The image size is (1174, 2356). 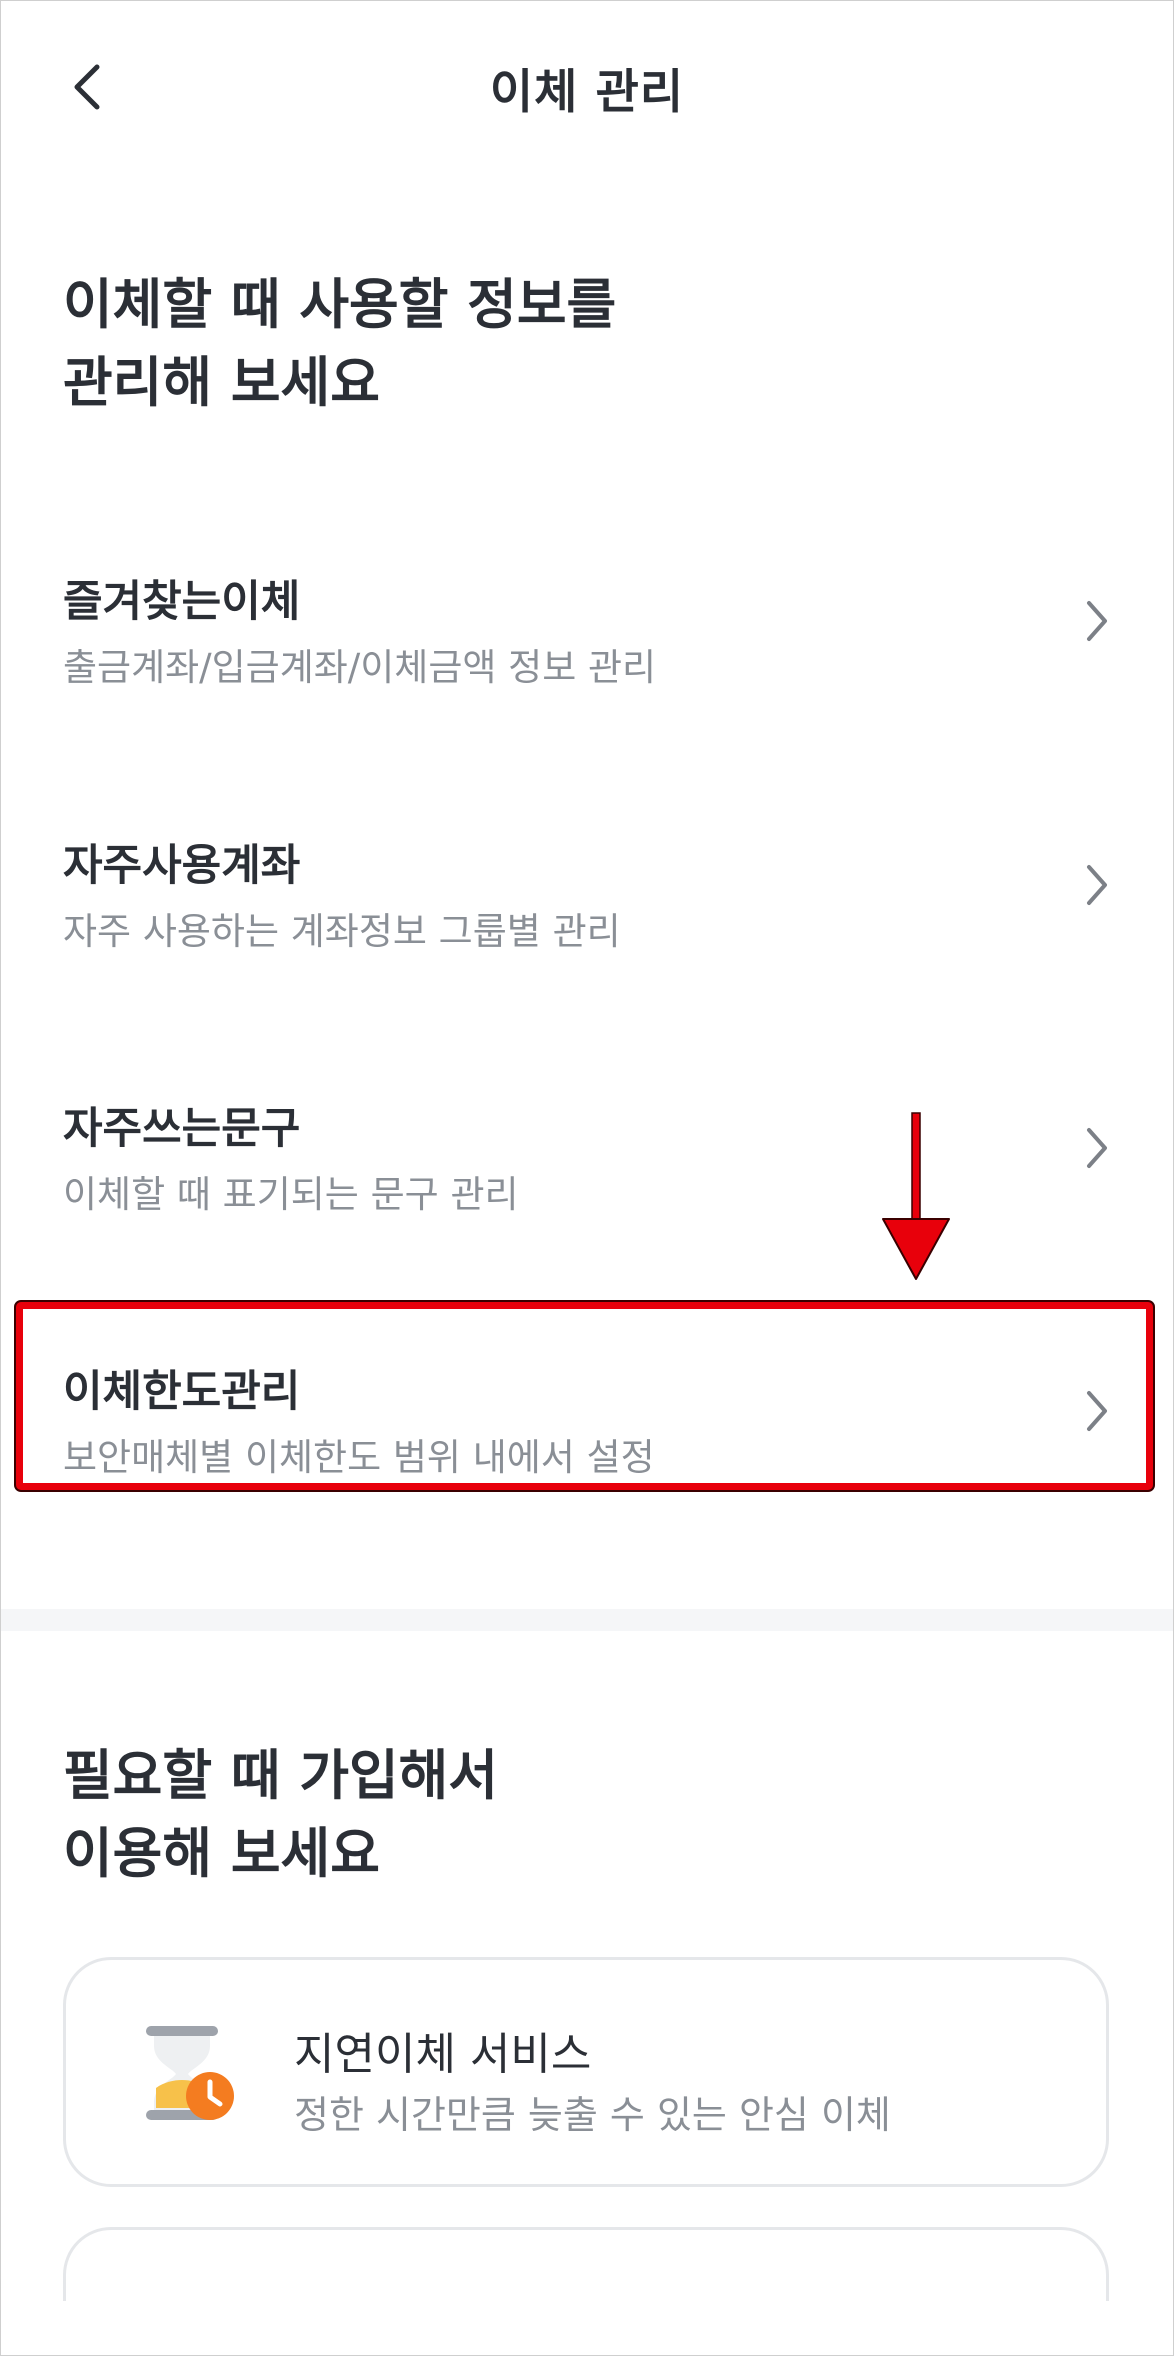 What do you see at coordinates (916, 1196) in the screenshot?
I see `annotation-down-arrow-icon` at bounding box center [916, 1196].